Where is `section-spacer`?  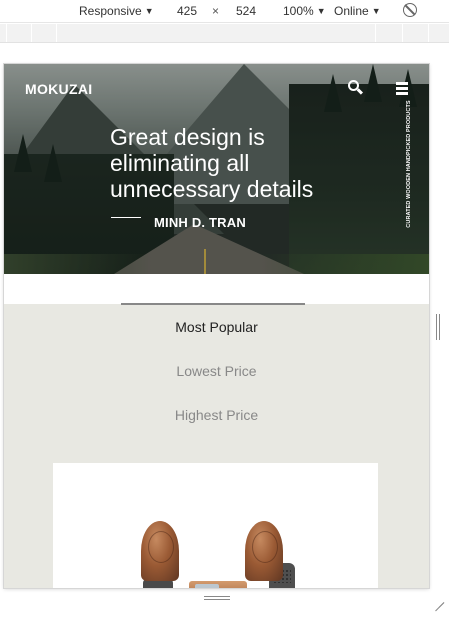
section-spacer is located at coordinates (216, 289).